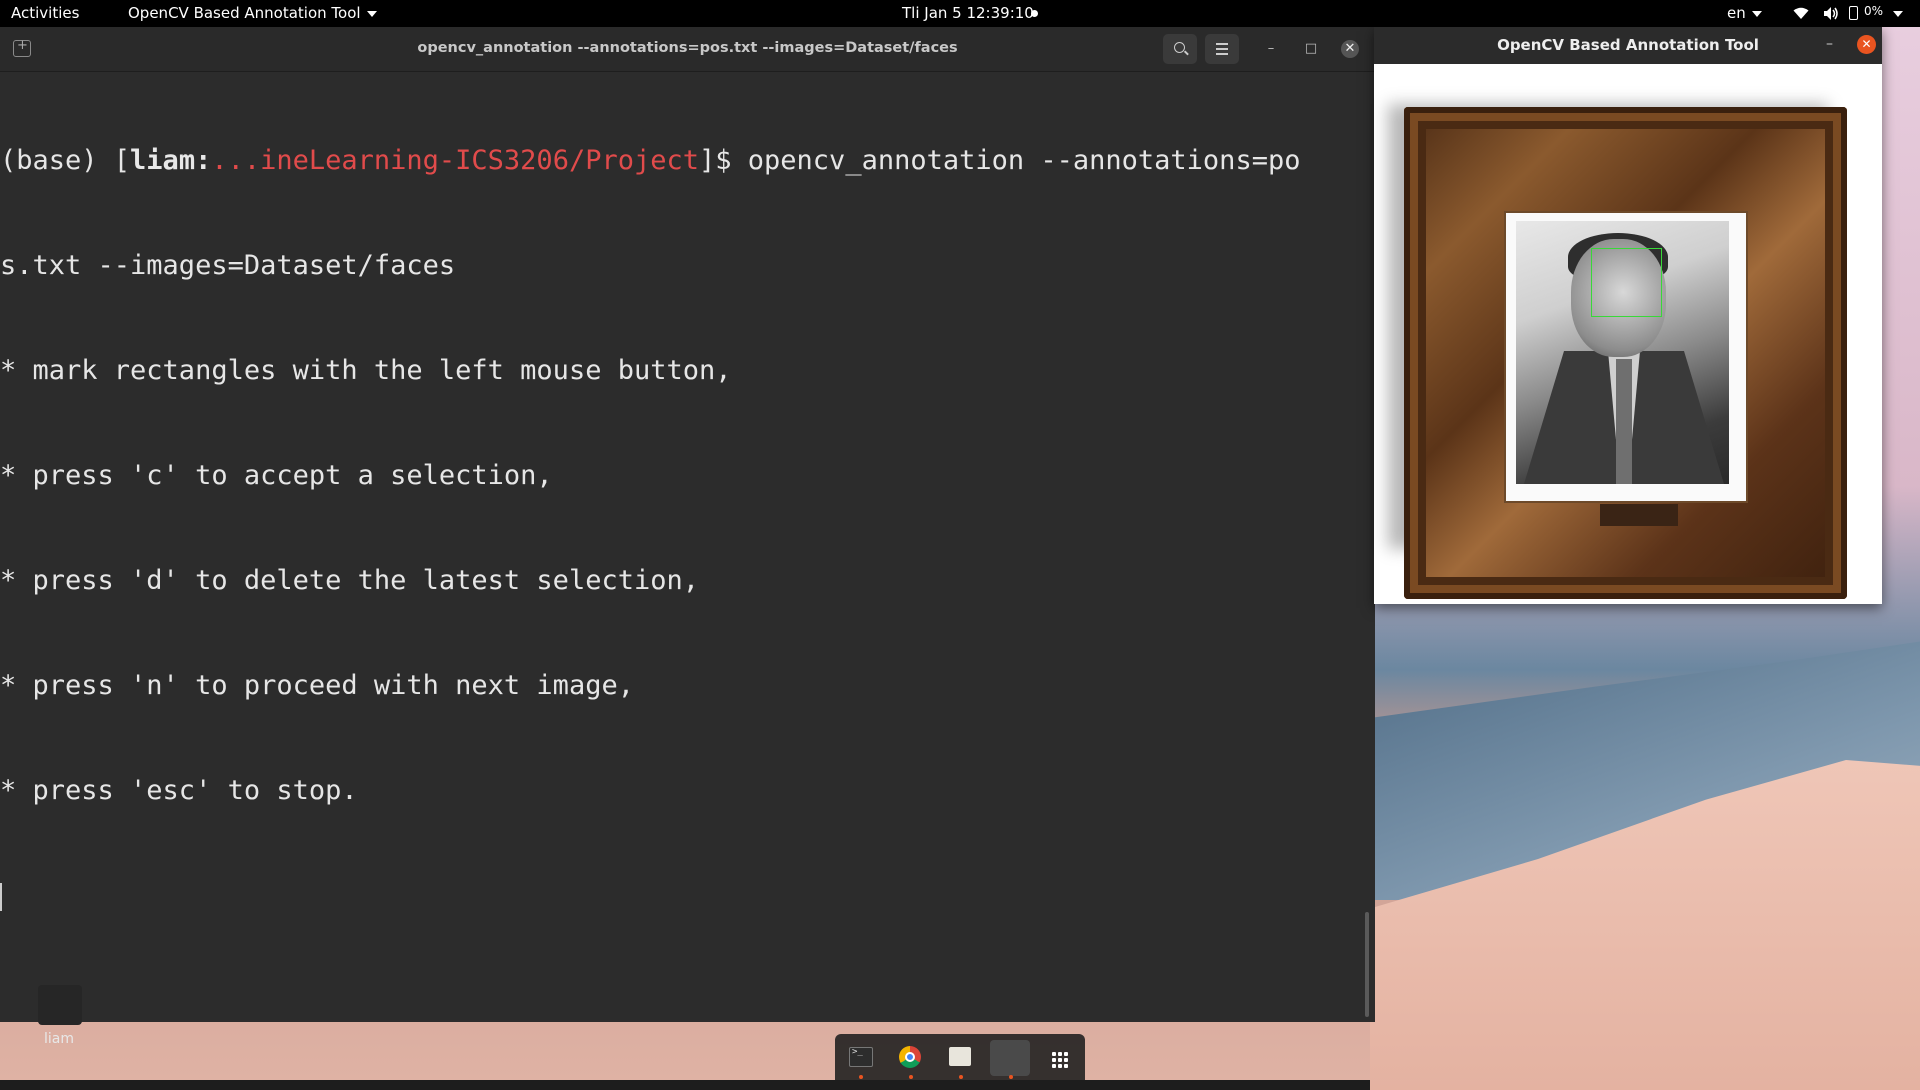 This screenshot has width=1920, height=1090. I want to click on output-line: * press 'n' to proceed with next image,, so click(317, 685).